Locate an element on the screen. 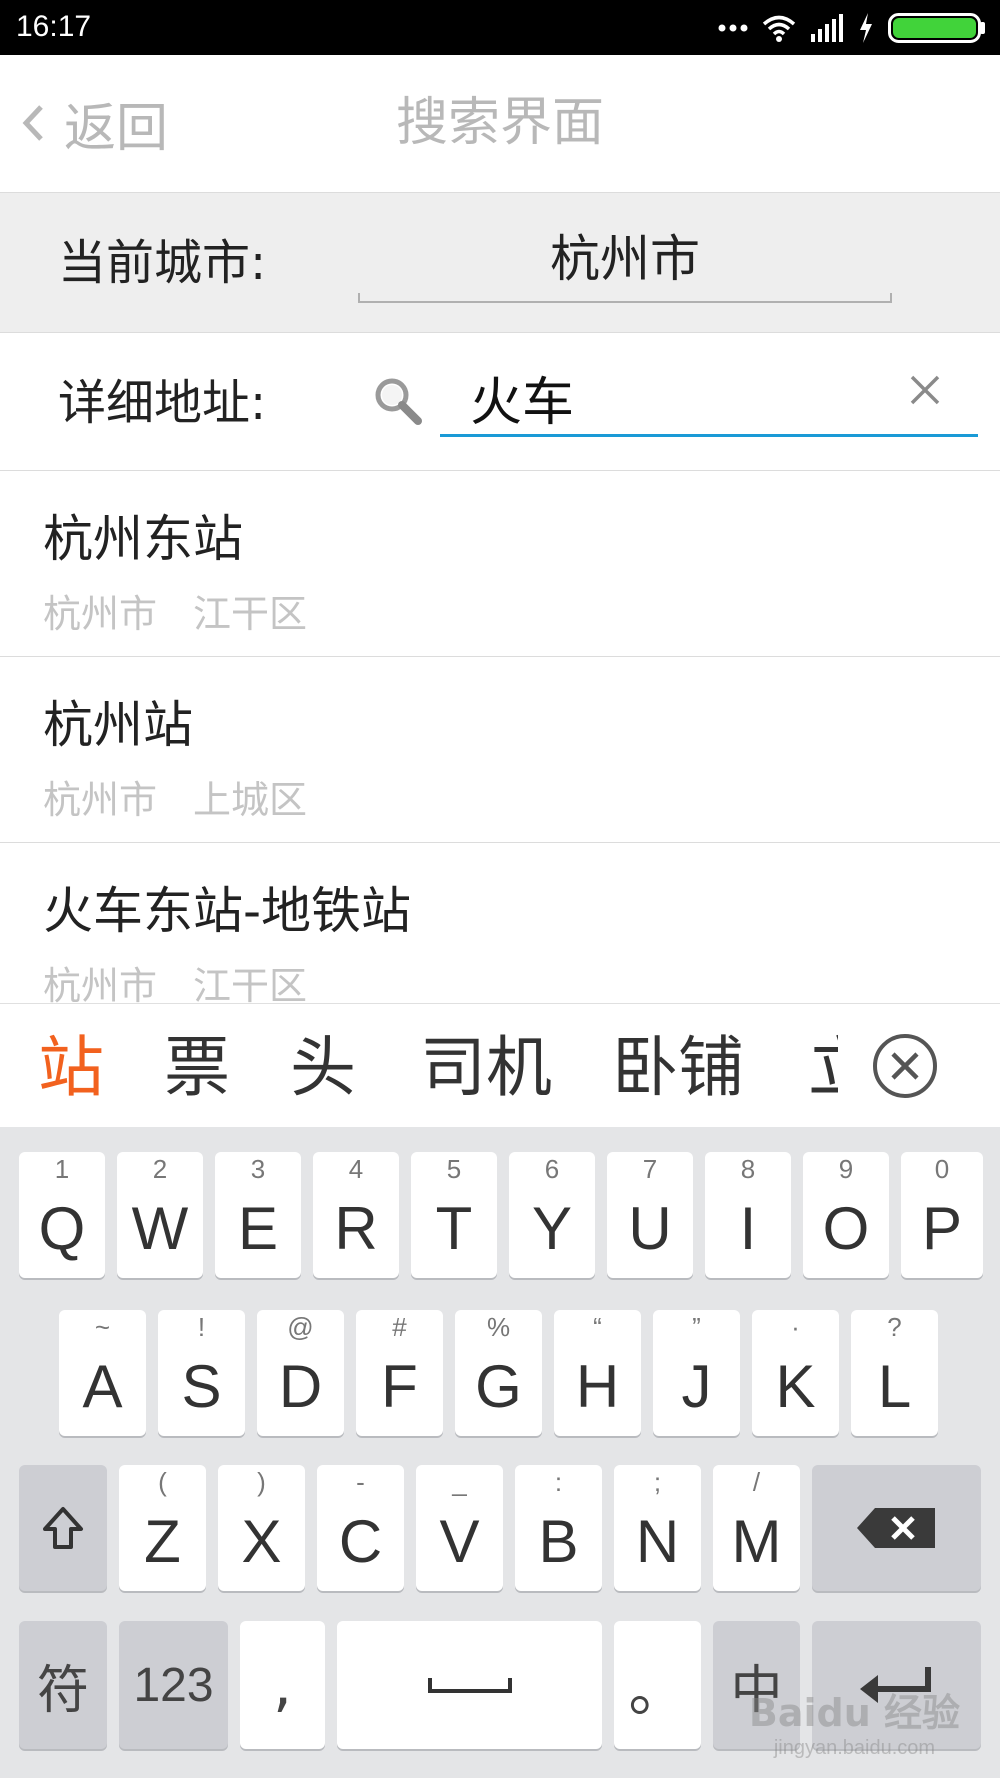 The width and height of the screenshot is (1000, 1778). key-label: I is located at coordinates (748, 1228).